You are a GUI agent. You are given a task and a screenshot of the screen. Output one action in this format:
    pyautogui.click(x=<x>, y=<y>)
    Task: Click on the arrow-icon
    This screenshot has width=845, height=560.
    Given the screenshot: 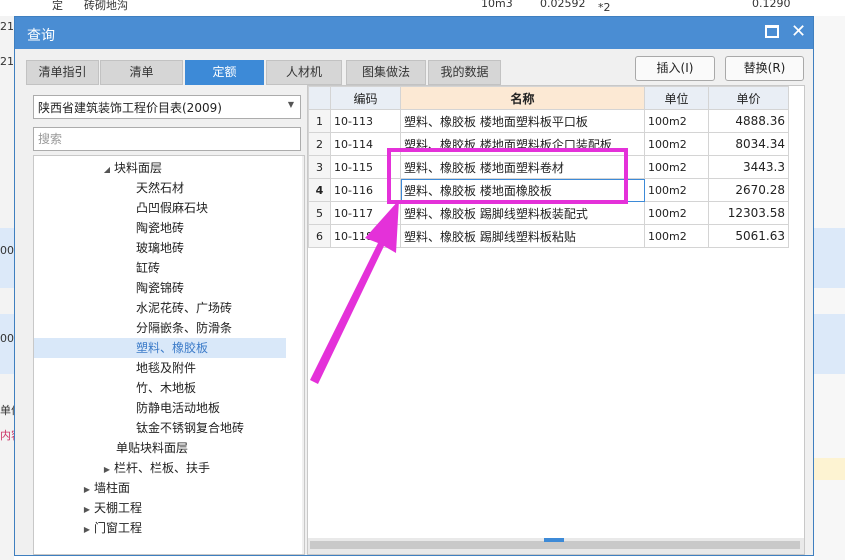 What is the action you would take?
    pyautogui.click(x=354, y=292)
    